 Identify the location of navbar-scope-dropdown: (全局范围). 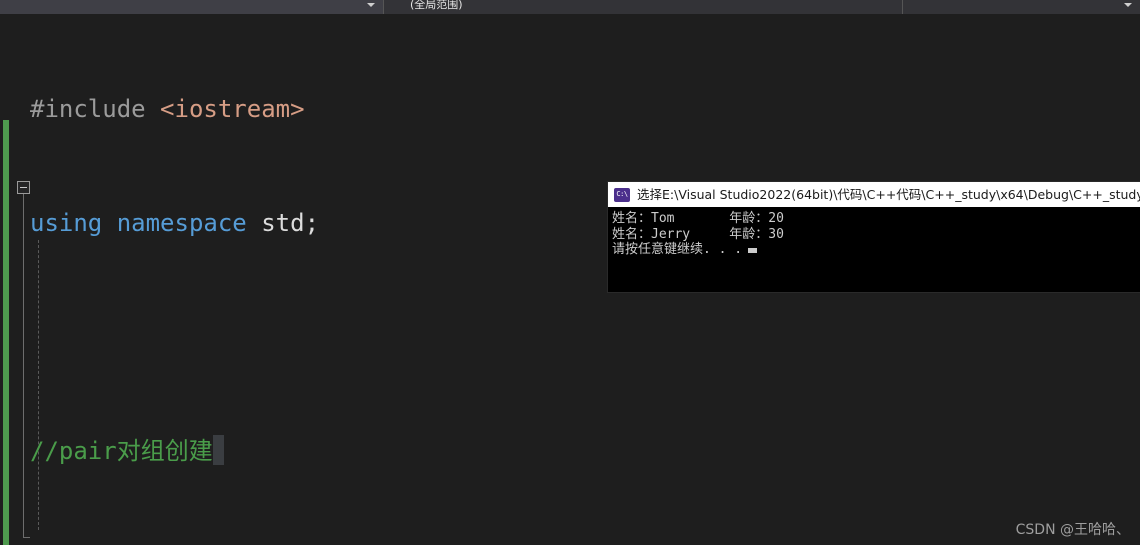
(643, 7).